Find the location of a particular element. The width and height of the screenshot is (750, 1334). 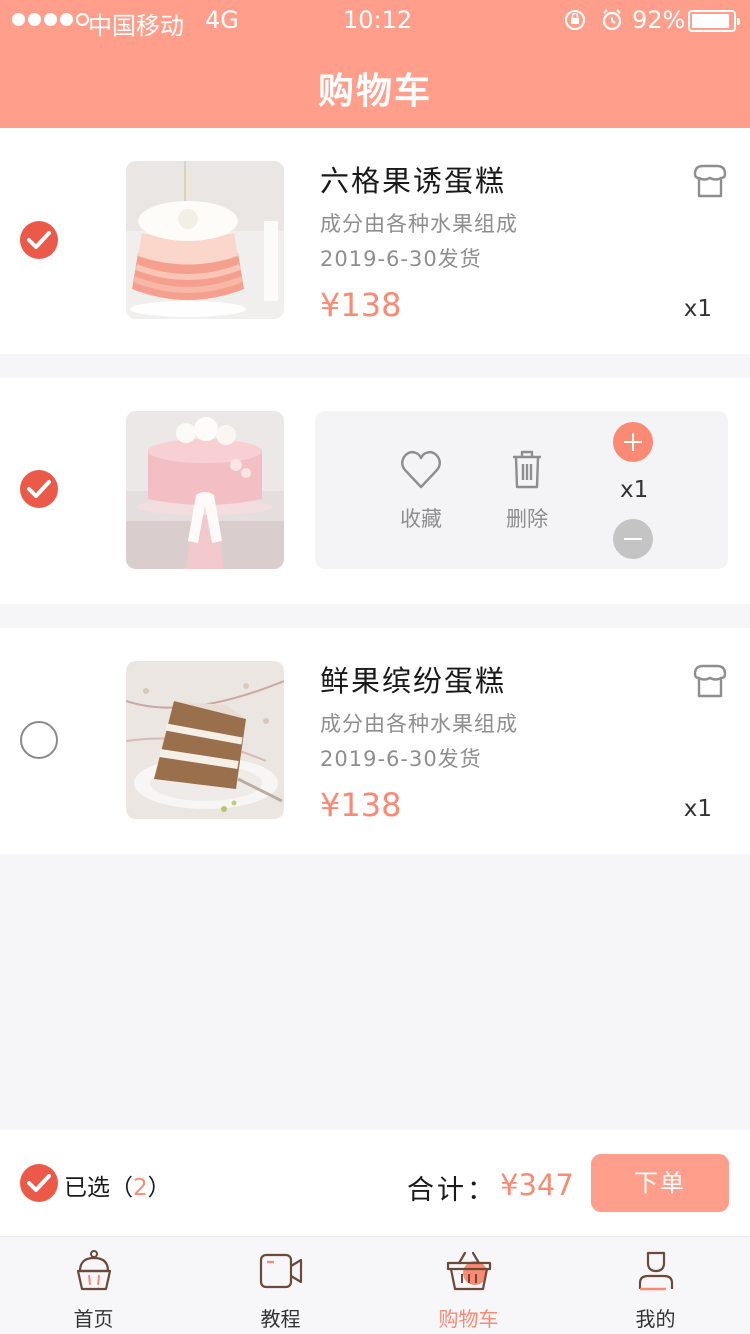

app-header: 中国移动 4G 10:12 92% 购物车 is located at coordinates (375, 64).